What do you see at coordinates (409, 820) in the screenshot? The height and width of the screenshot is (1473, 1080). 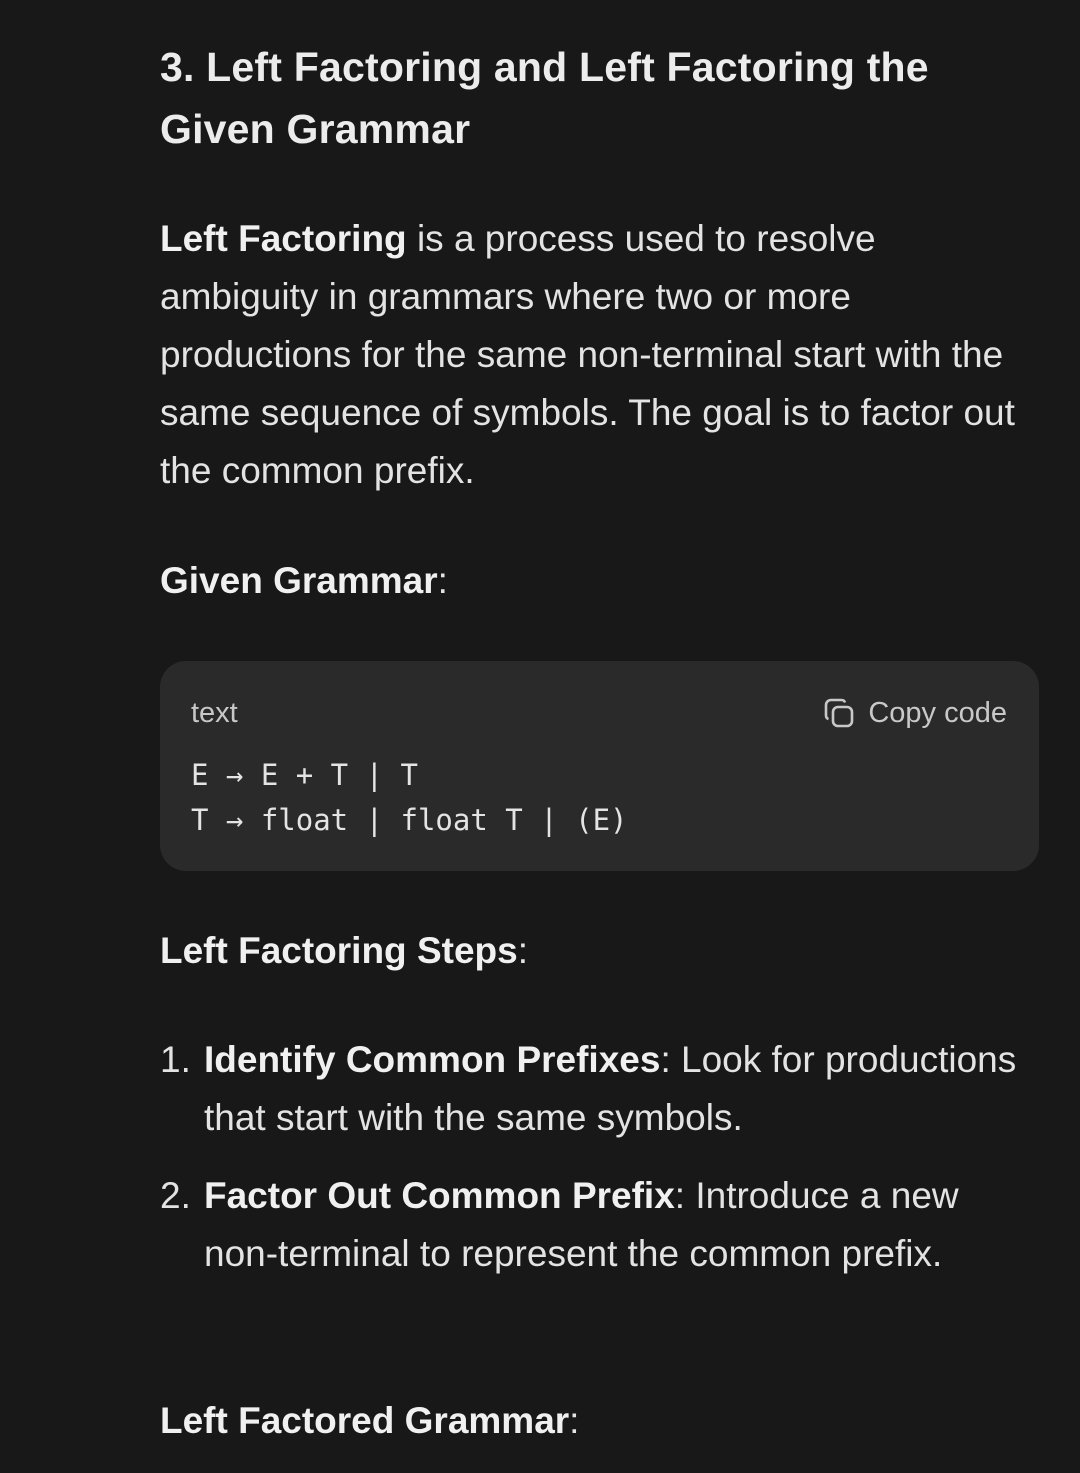 I see `code-line: T → float | float T | (E)` at bounding box center [409, 820].